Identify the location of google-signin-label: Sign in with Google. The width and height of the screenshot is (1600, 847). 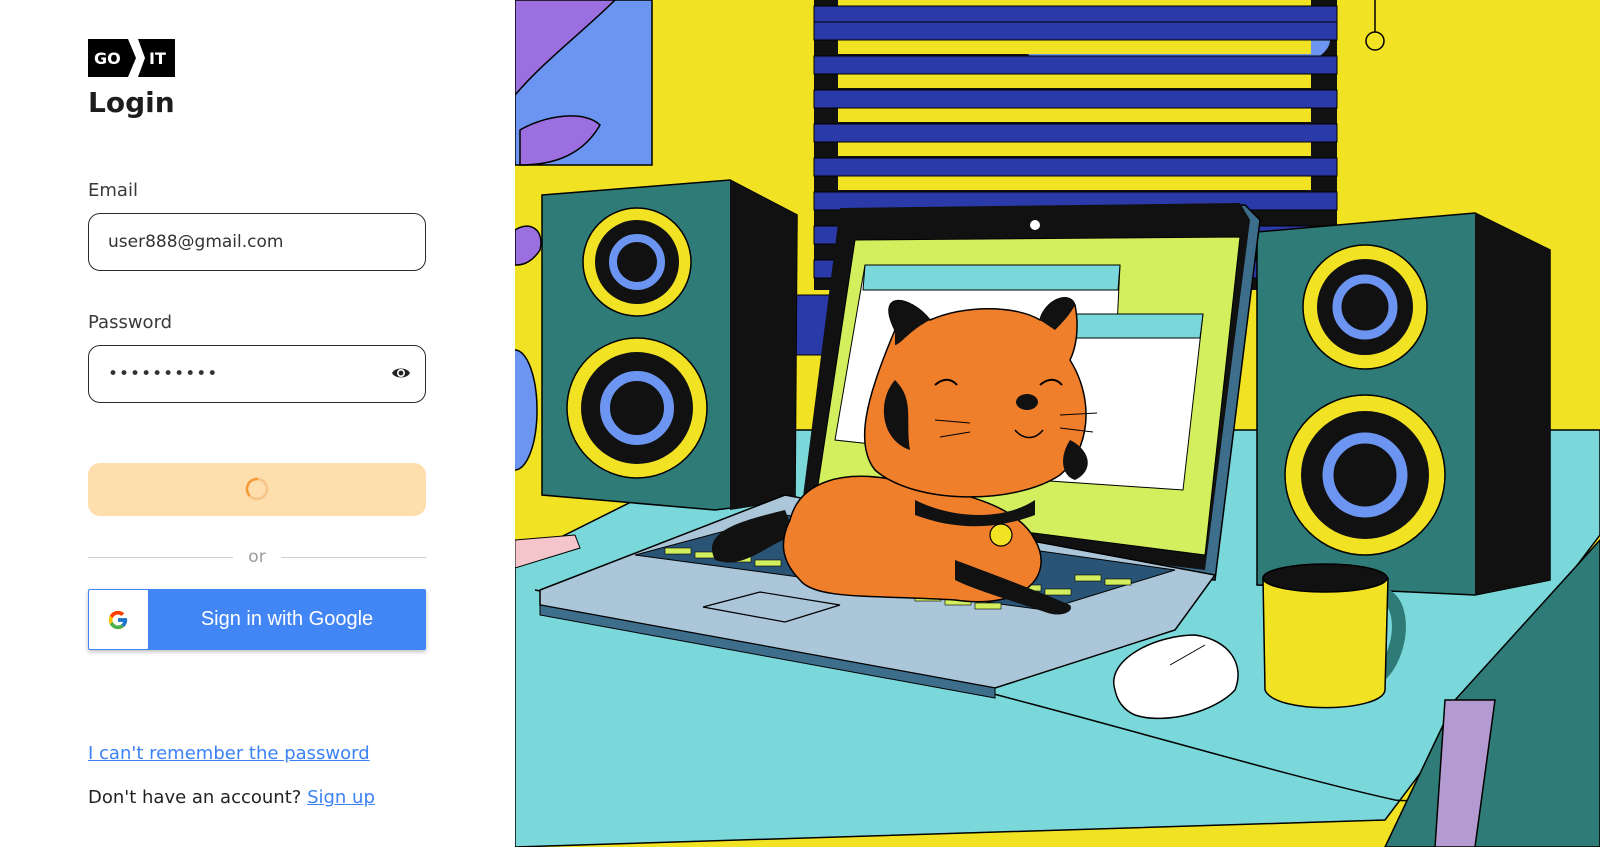
(287, 619).